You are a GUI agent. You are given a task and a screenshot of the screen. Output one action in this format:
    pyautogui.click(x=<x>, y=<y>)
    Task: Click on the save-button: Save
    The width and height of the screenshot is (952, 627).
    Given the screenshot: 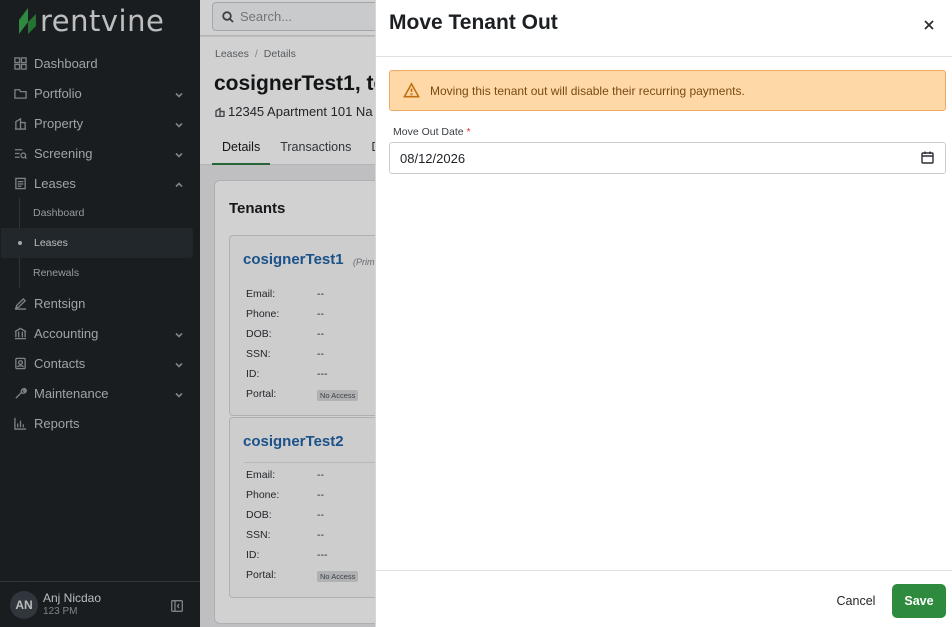 What is the action you would take?
    pyautogui.click(x=919, y=601)
    